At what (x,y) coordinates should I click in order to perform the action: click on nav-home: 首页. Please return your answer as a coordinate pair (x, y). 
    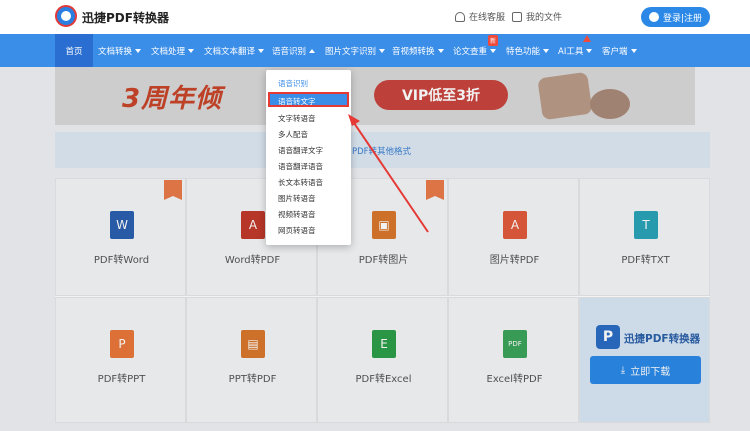
    Looking at the image, I should click on (74, 50).